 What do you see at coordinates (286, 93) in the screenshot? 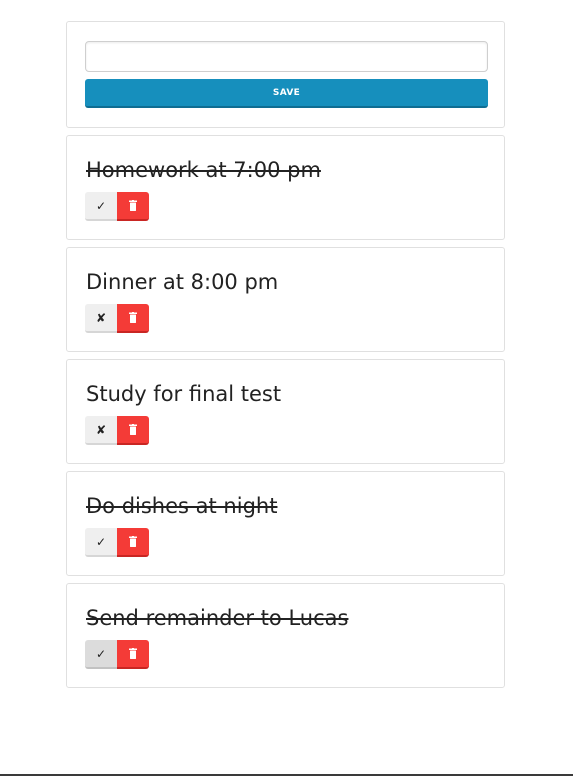
I see `save-button: SAVE` at bounding box center [286, 93].